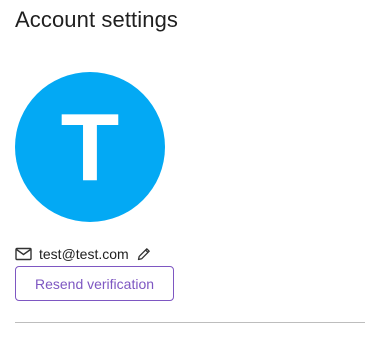 The width and height of the screenshot is (387, 337). What do you see at coordinates (144, 254) in the screenshot?
I see `pencil-icon` at bounding box center [144, 254].